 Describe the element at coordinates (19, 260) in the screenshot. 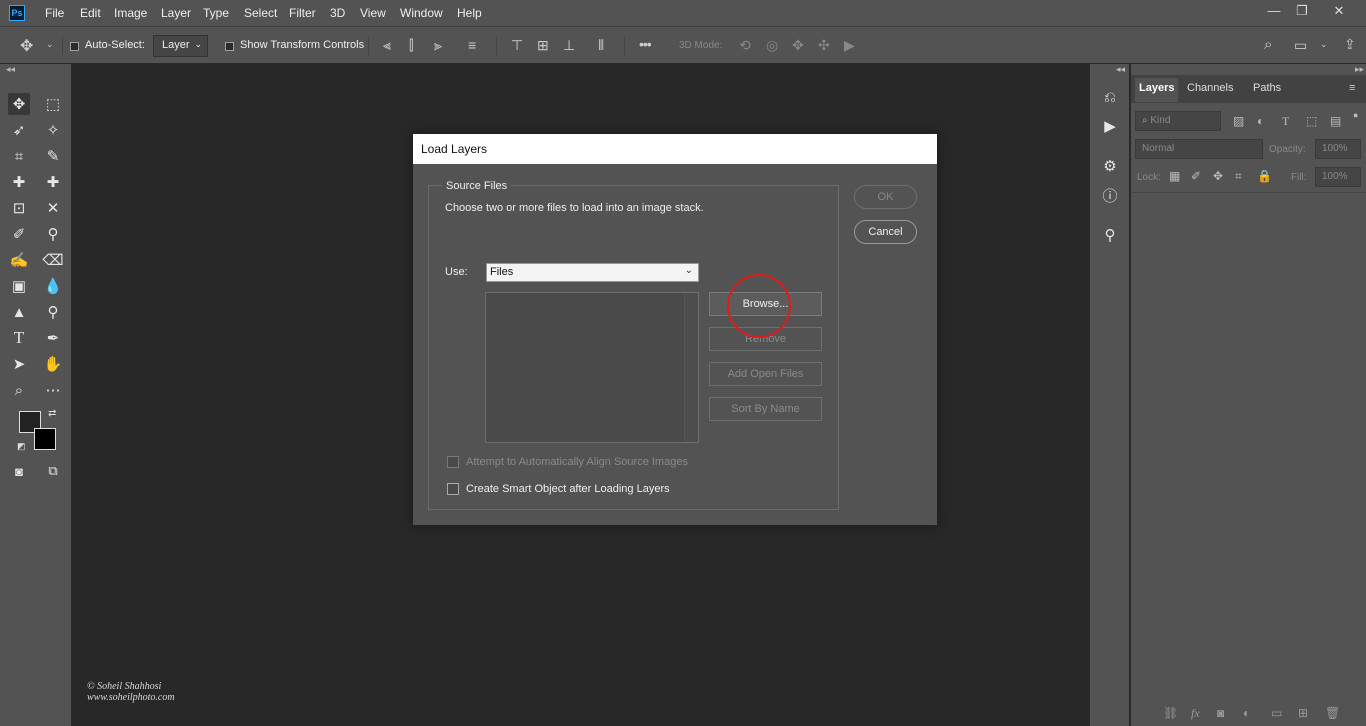

I see `history-brush-tool-icon: ✍` at that location.